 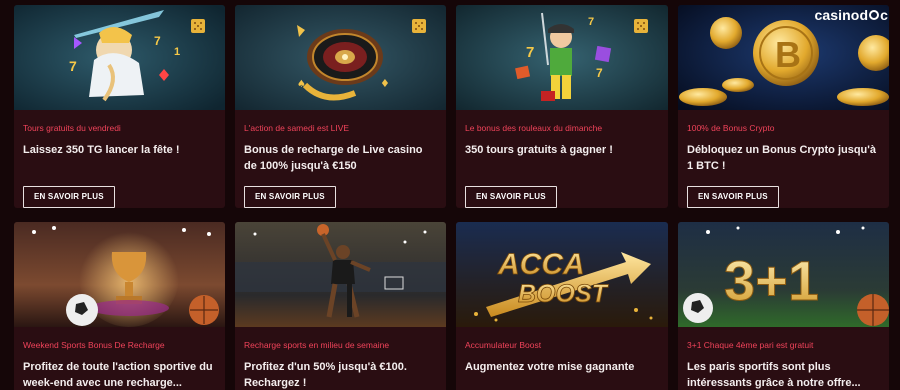 What do you see at coordinates (874, 15) in the screenshot?
I see `logo-ring-icon` at bounding box center [874, 15].